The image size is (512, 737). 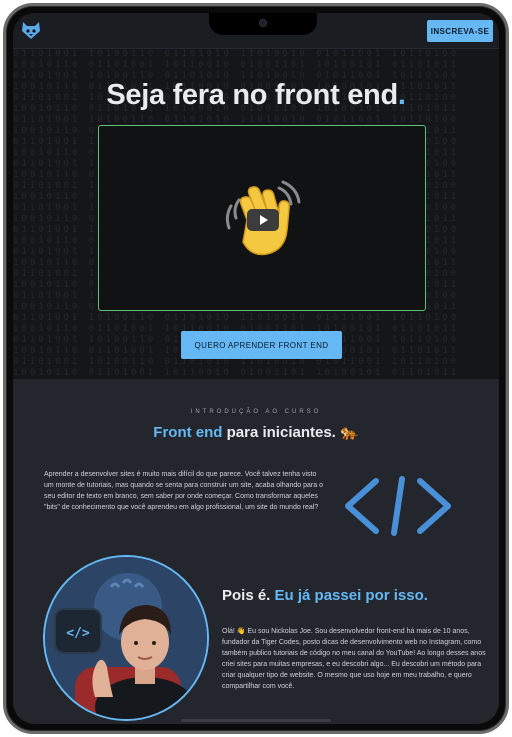 What do you see at coordinates (188, 432) in the screenshot?
I see `intro-title-highlight: Front end` at bounding box center [188, 432].